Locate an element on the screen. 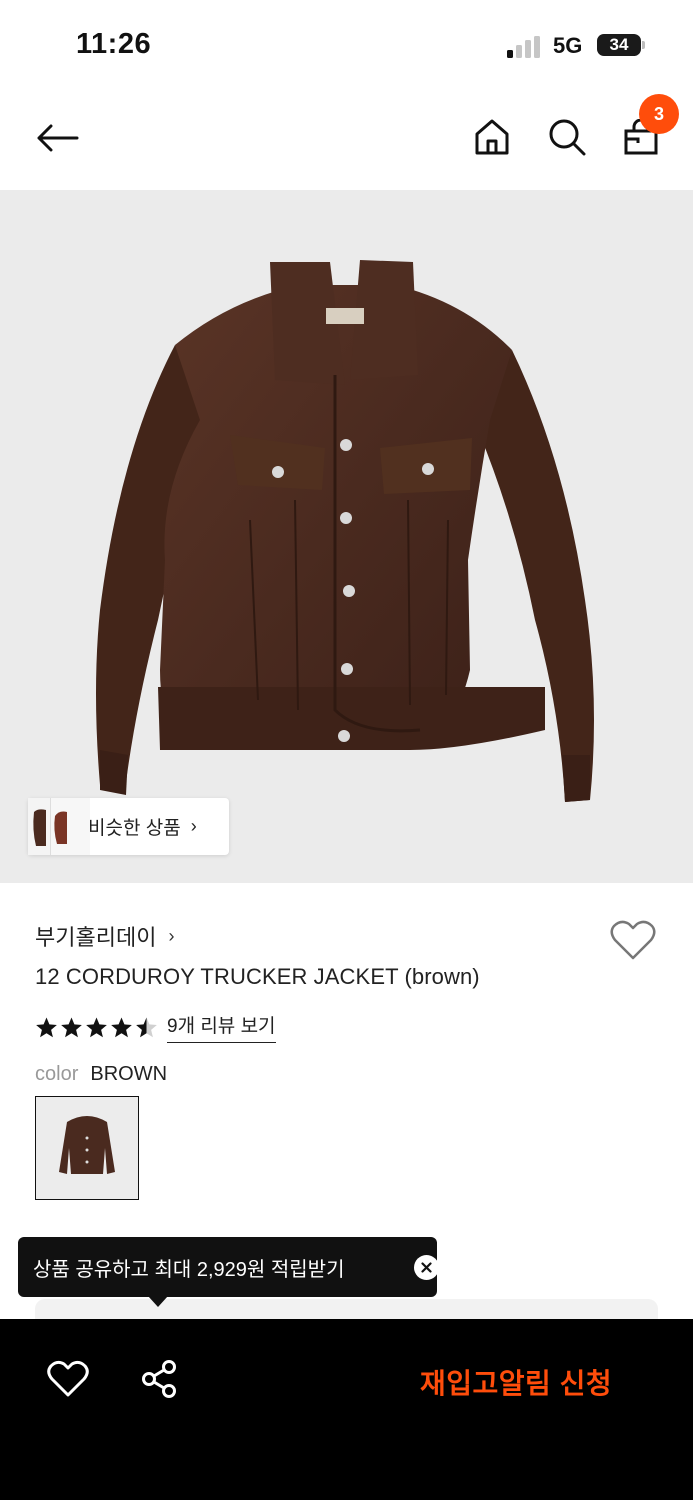 This screenshot has width=693, height=1500. similar-thumbnails is located at coordinates (59, 826).